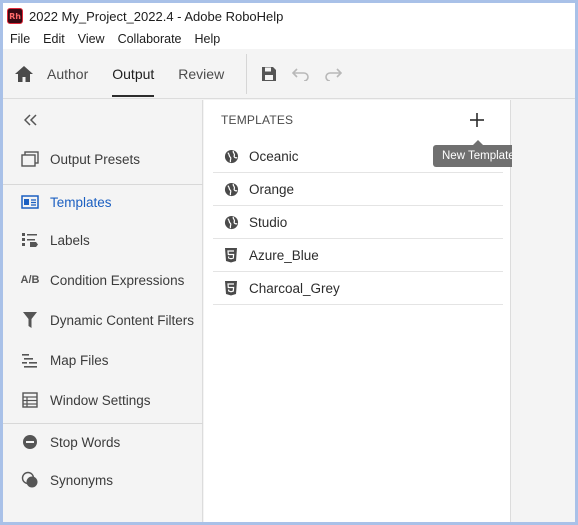 This screenshot has height=525, width=578. I want to click on save-icon, so click(269, 73).